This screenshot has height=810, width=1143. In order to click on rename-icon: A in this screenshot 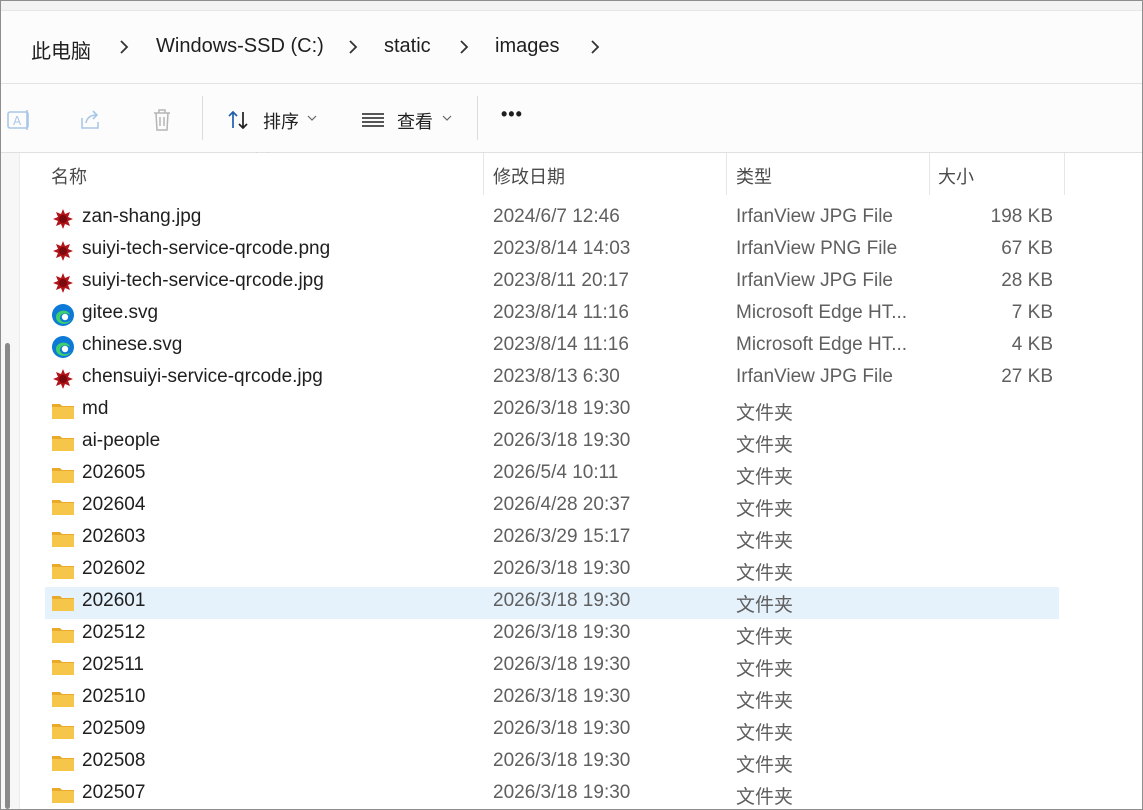, I will do `click(19, 120)`.